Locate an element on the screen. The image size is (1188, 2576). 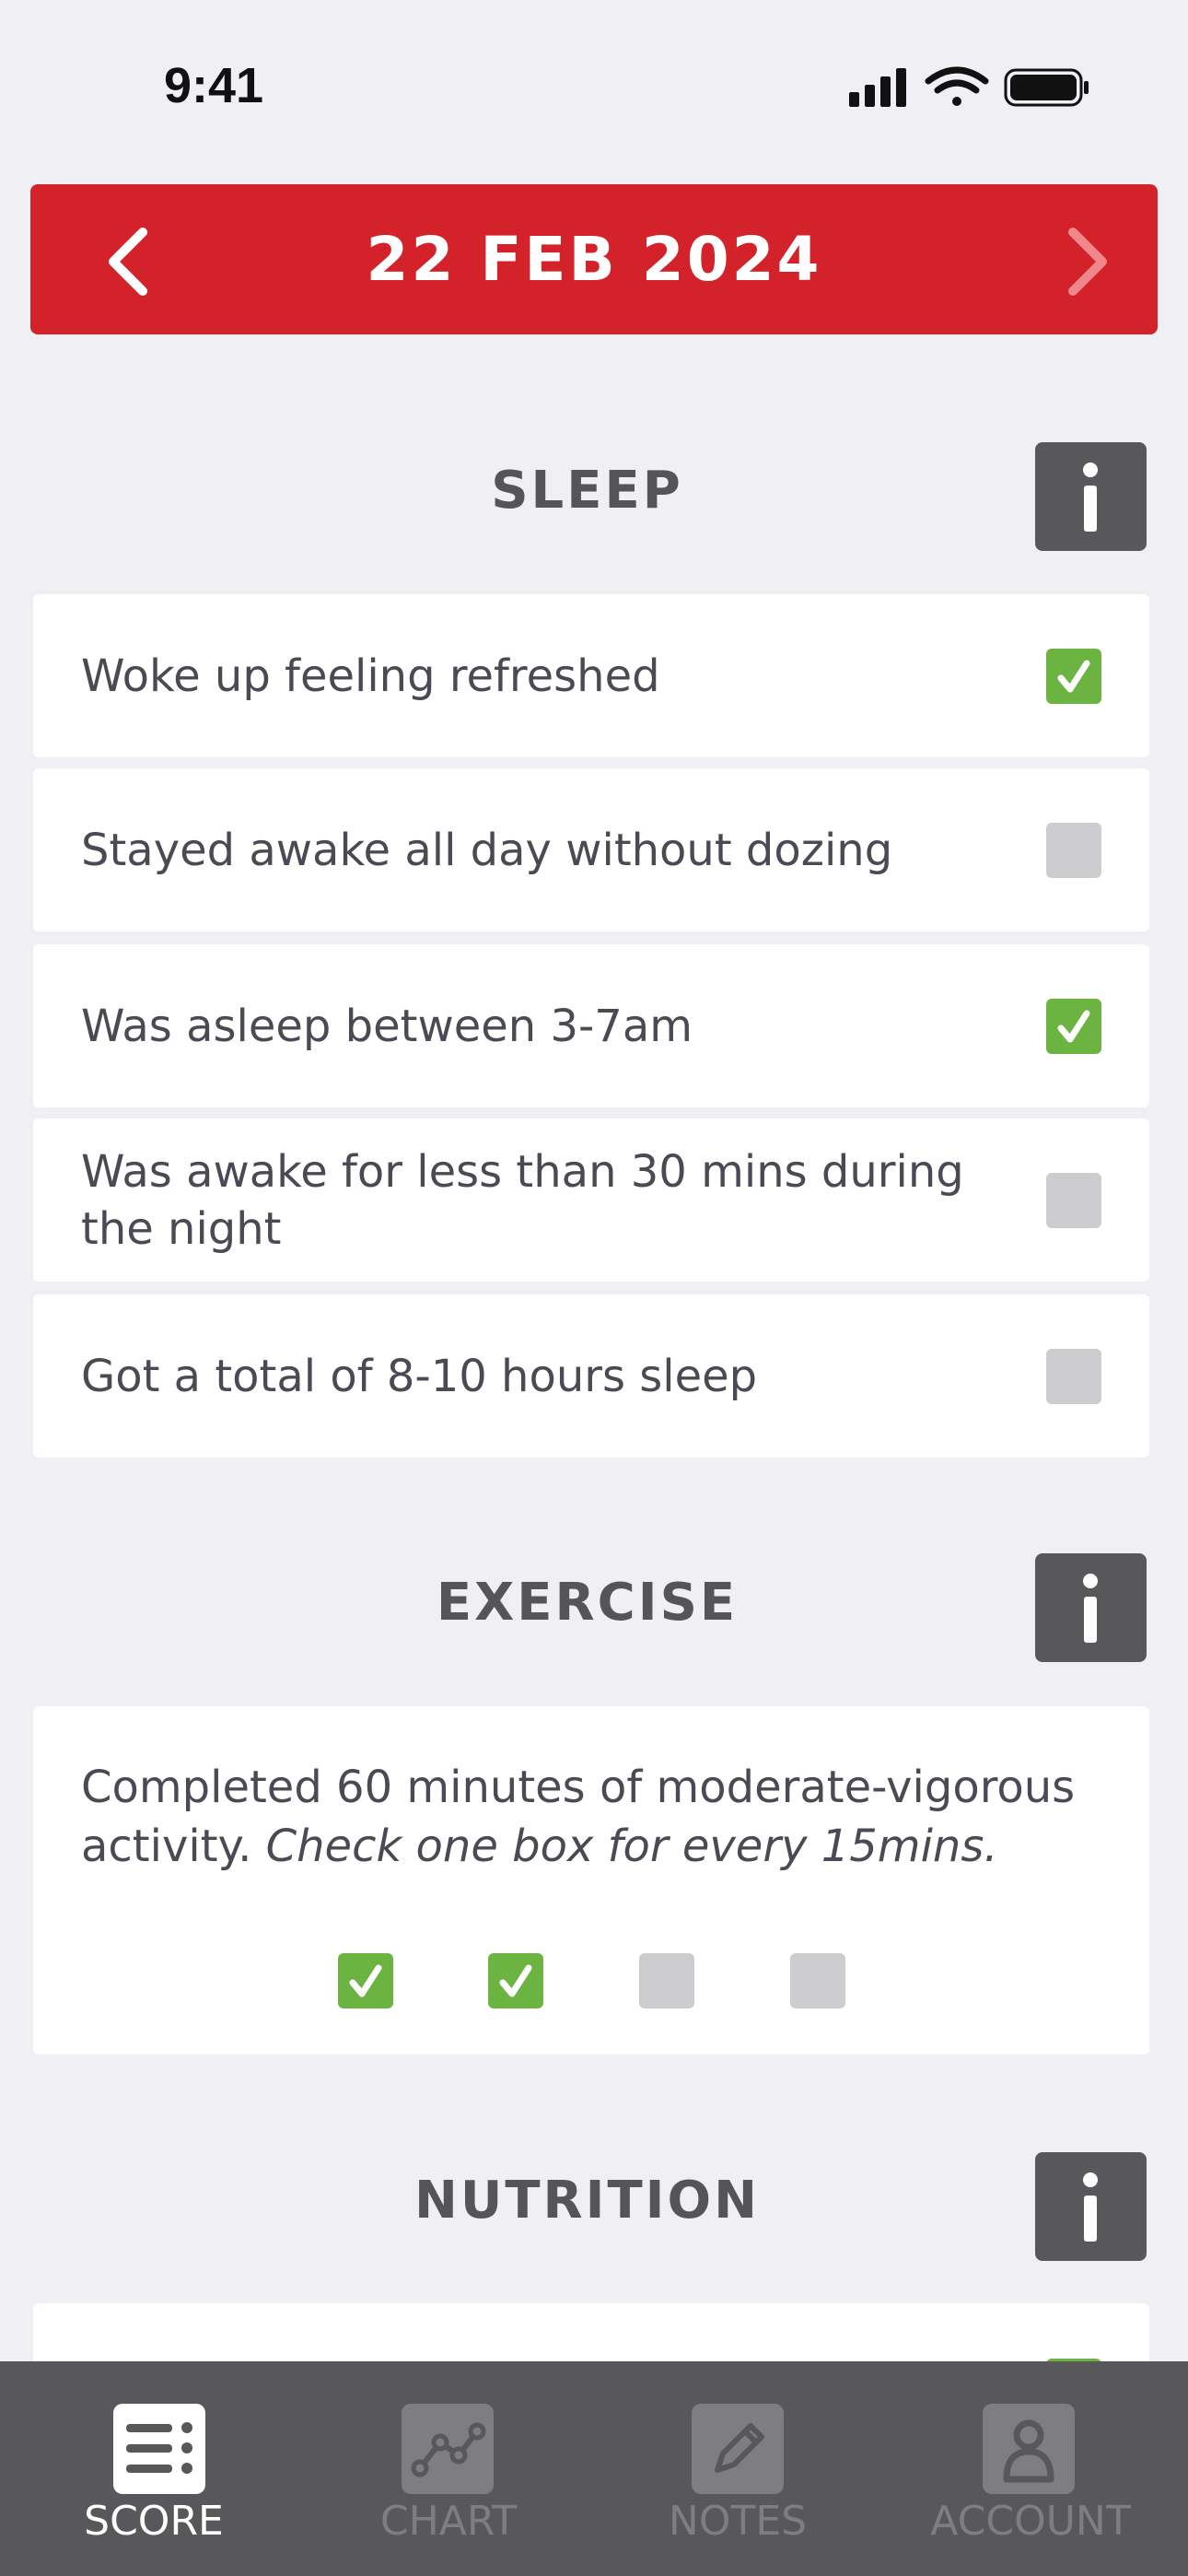
chart-icon is located at coordinates (448, 2449).